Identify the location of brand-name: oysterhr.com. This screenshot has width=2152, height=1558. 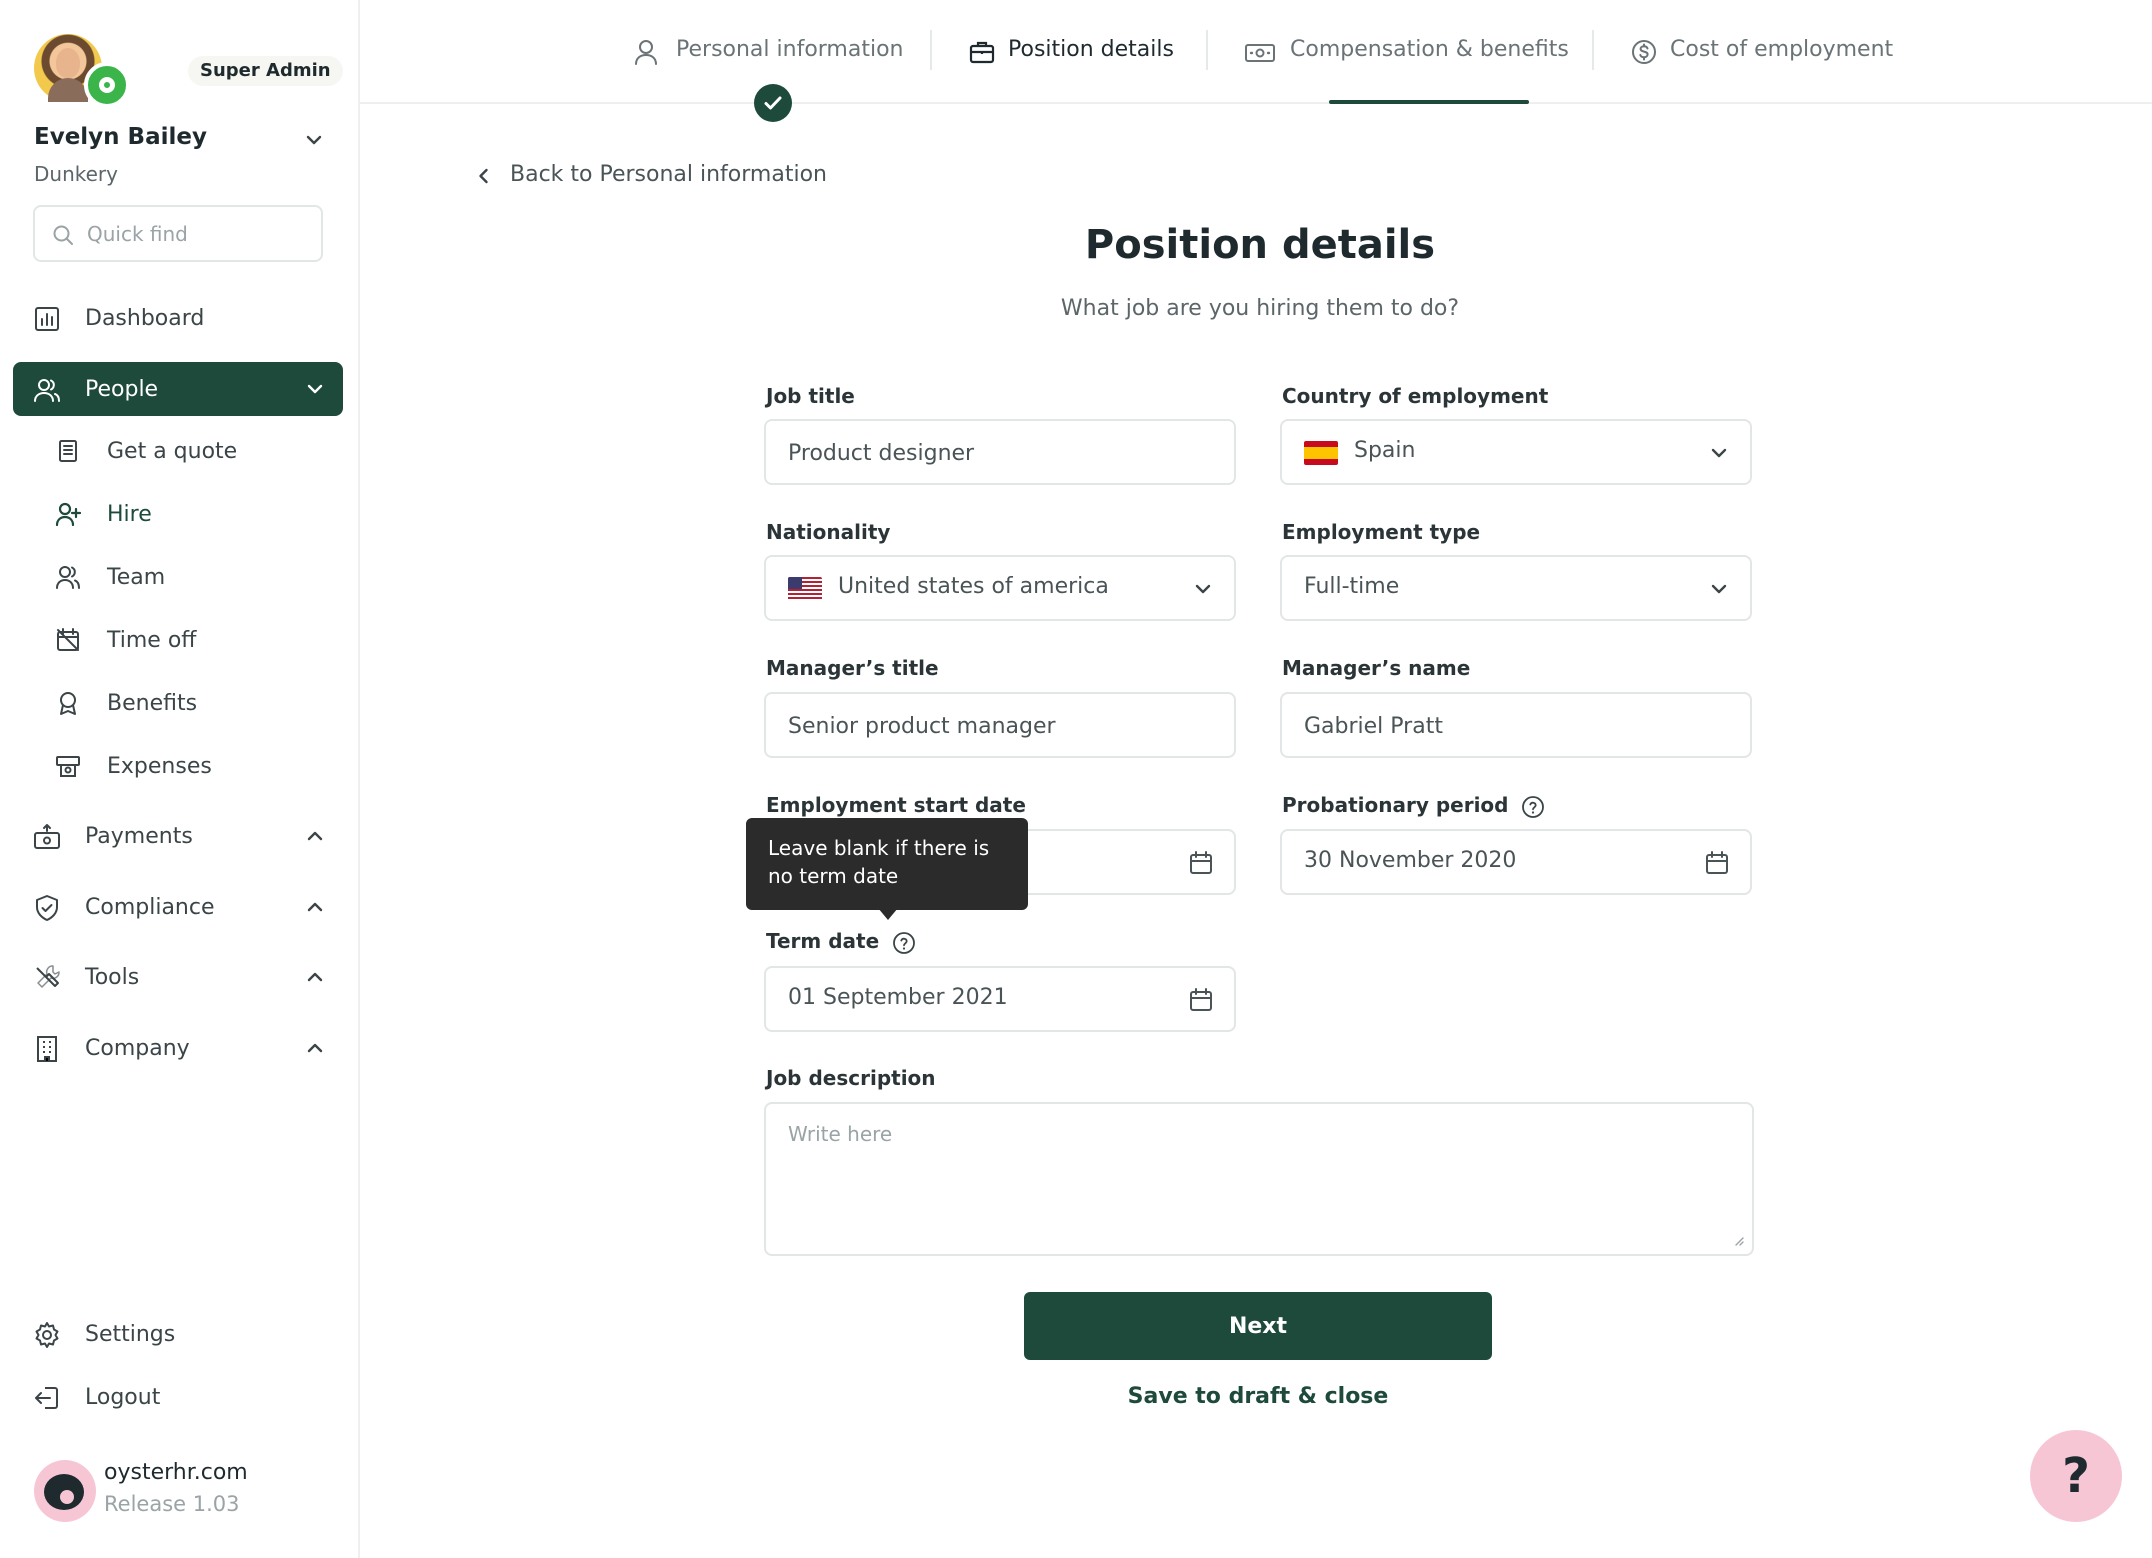
(176, 1472).